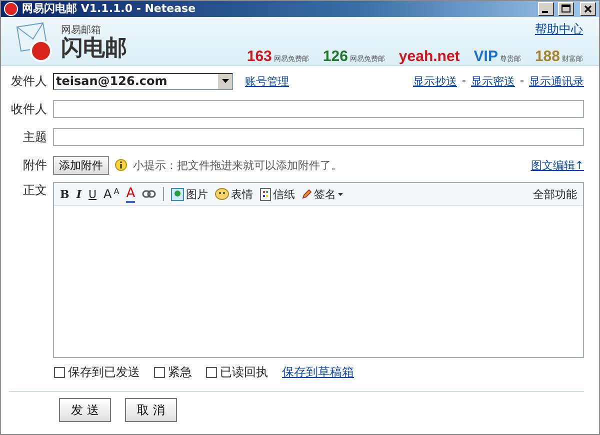 Image resolution: width=600 pixels, height=435 pixels. Describe the element at coordinates (149, 194) in the screenshot. I see `chain-link-icon` at that location.